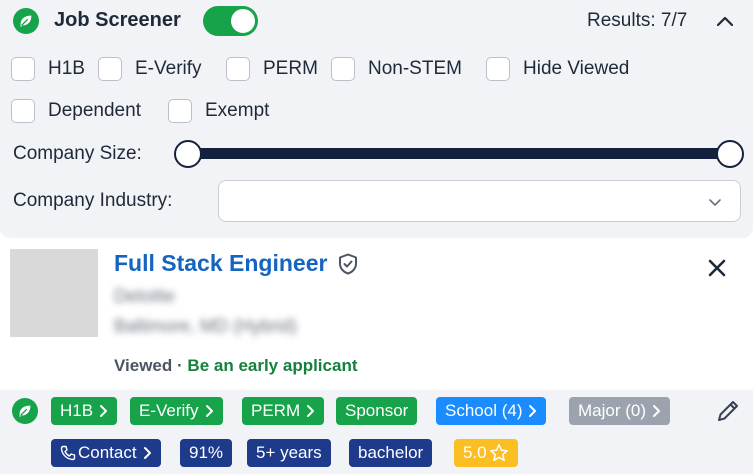 Image resolution: width=753 pixels, height=474 pixels. What do you see at coordinates (220, 263) in the screenshot?
I see `job-title-link: Full Stack Engineer` at bounding box center [220, 263].